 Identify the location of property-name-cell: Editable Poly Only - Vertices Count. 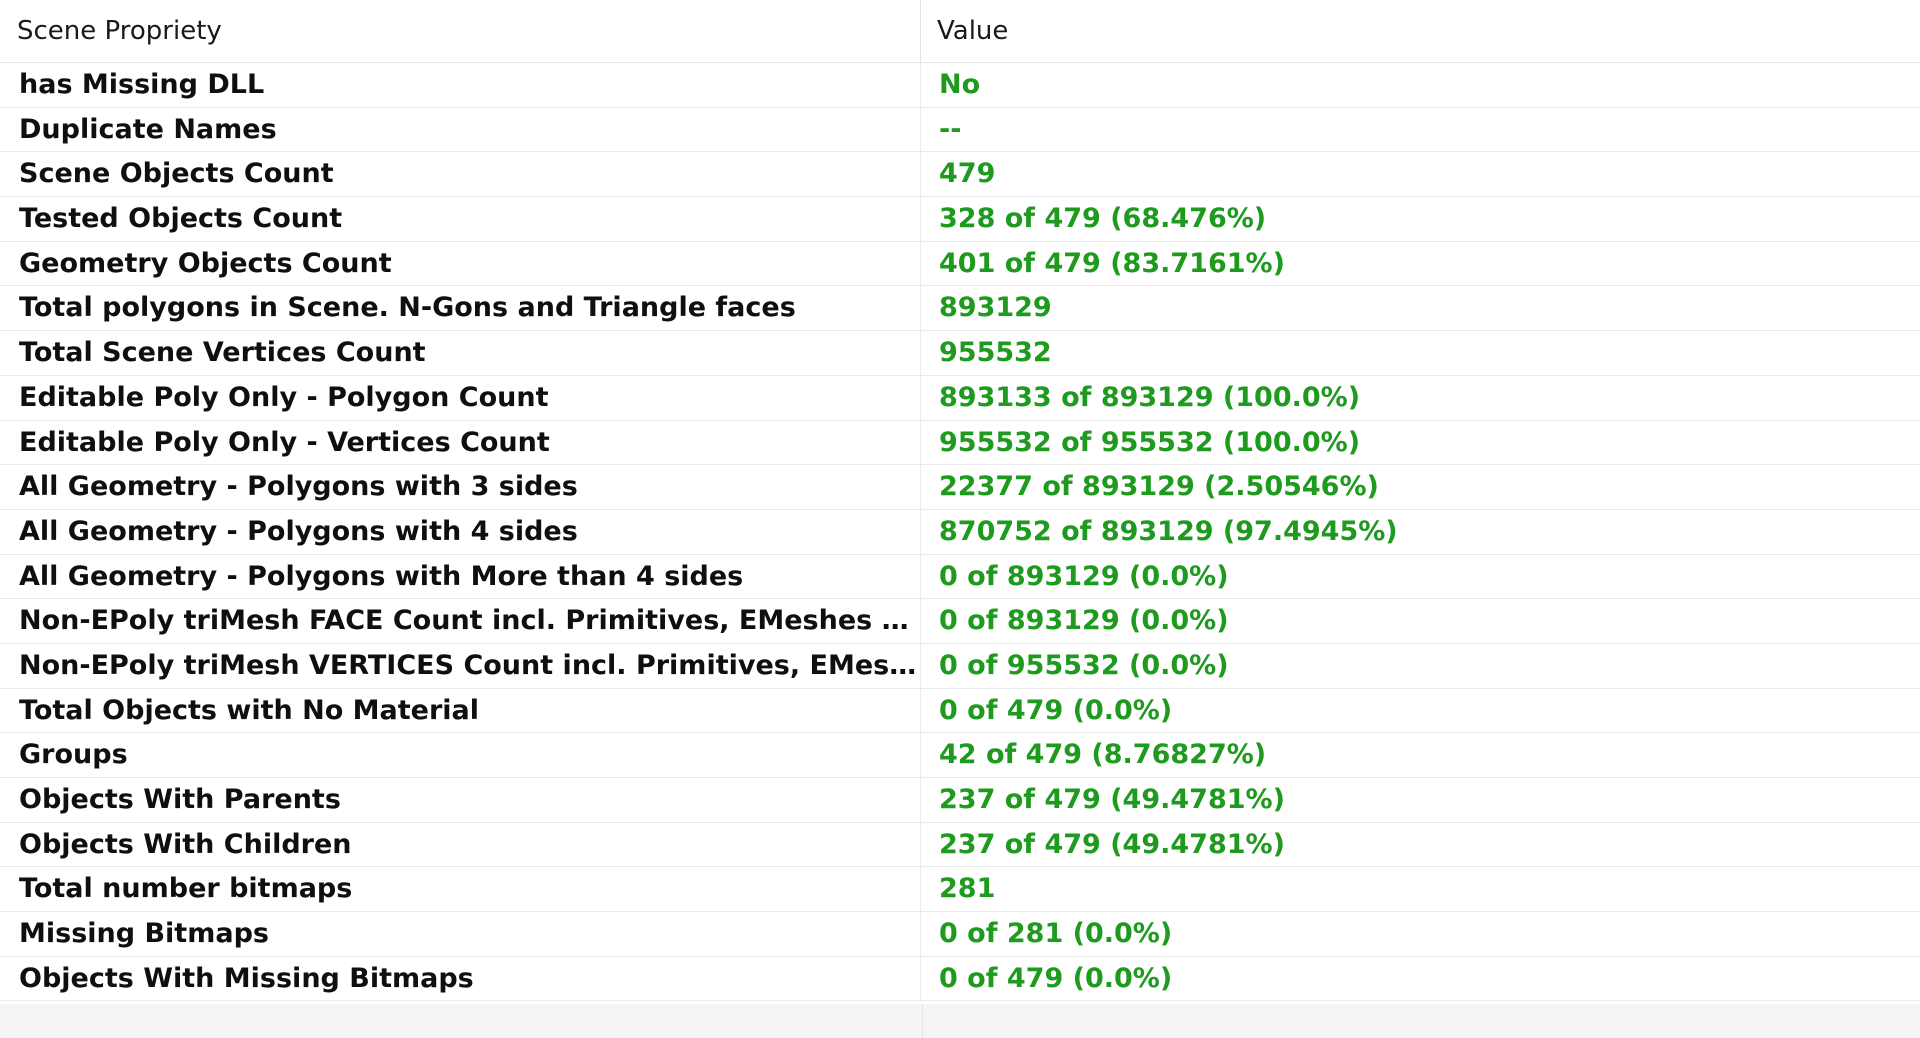
(460, 442).